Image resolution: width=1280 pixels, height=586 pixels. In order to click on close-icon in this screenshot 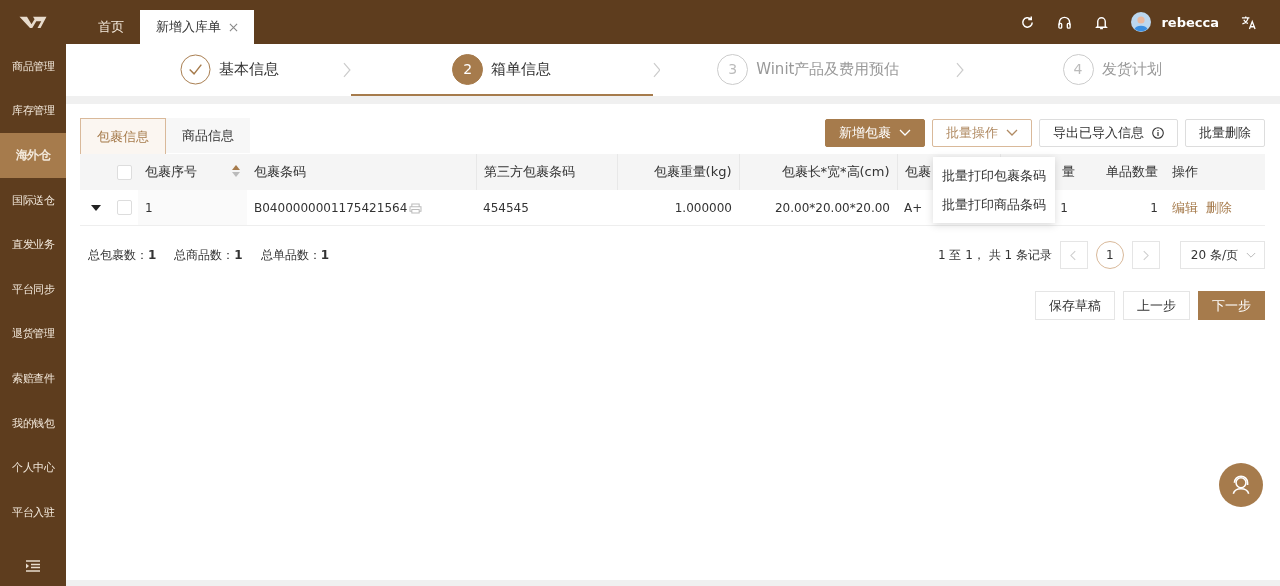, I will do `click(233, 27)`.